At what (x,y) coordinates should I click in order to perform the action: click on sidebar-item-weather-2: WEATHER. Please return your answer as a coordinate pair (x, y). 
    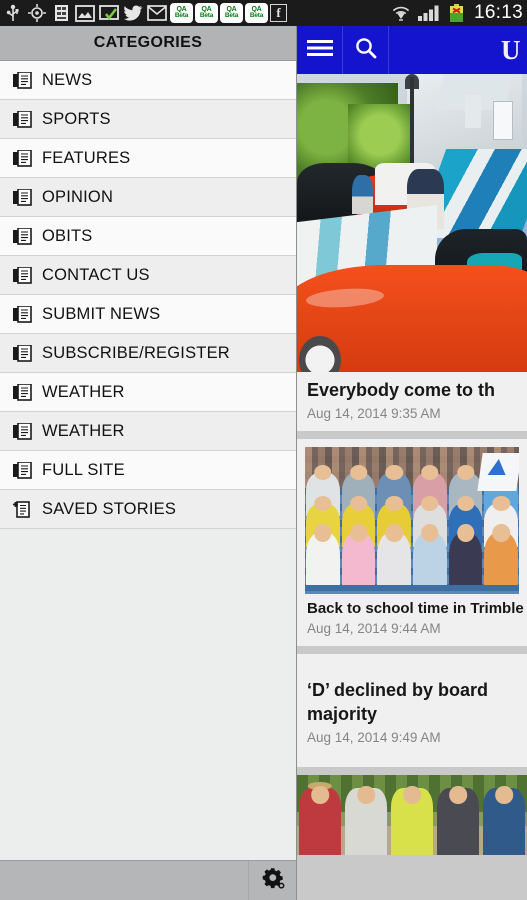
    Looking at the image, I should click on (148, 431).